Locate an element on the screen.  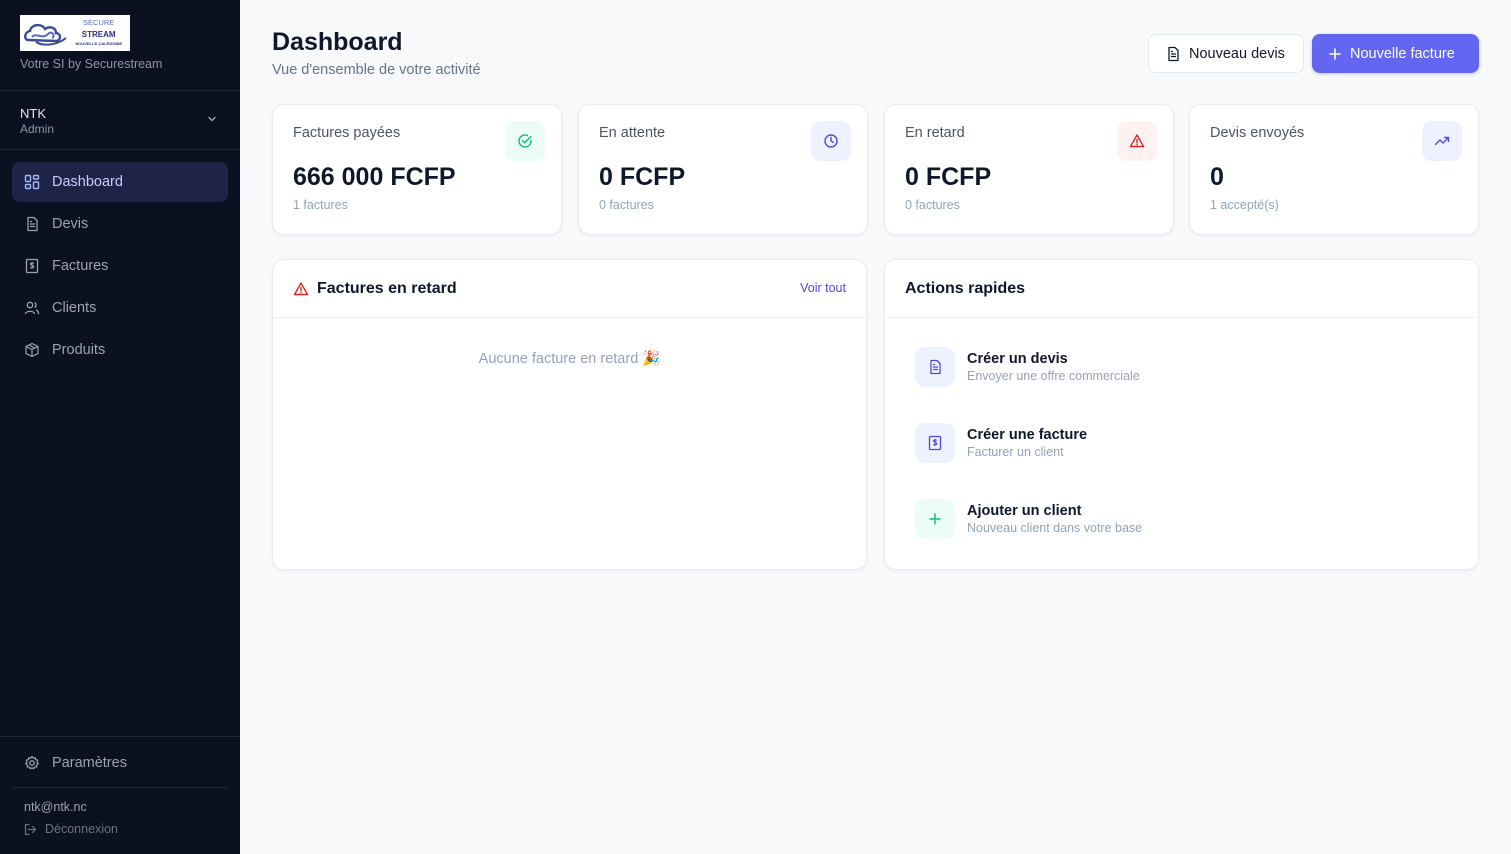
stat-label: Factures payées is located at coordinates (347, 133).